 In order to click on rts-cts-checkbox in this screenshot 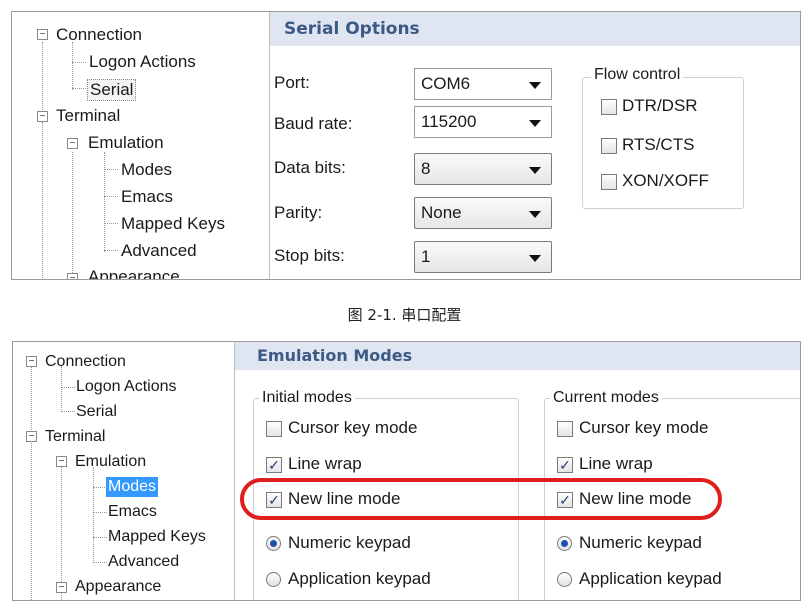, I will do `click(609, 146)`.